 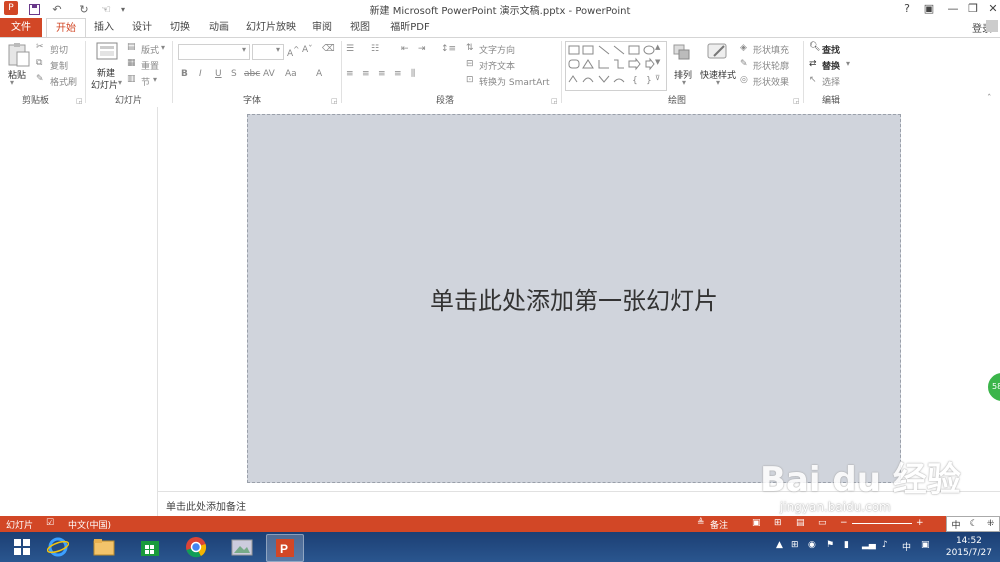 I want to click on tab-slideshow: 幻灯片放映, so click(x=271, y=27).